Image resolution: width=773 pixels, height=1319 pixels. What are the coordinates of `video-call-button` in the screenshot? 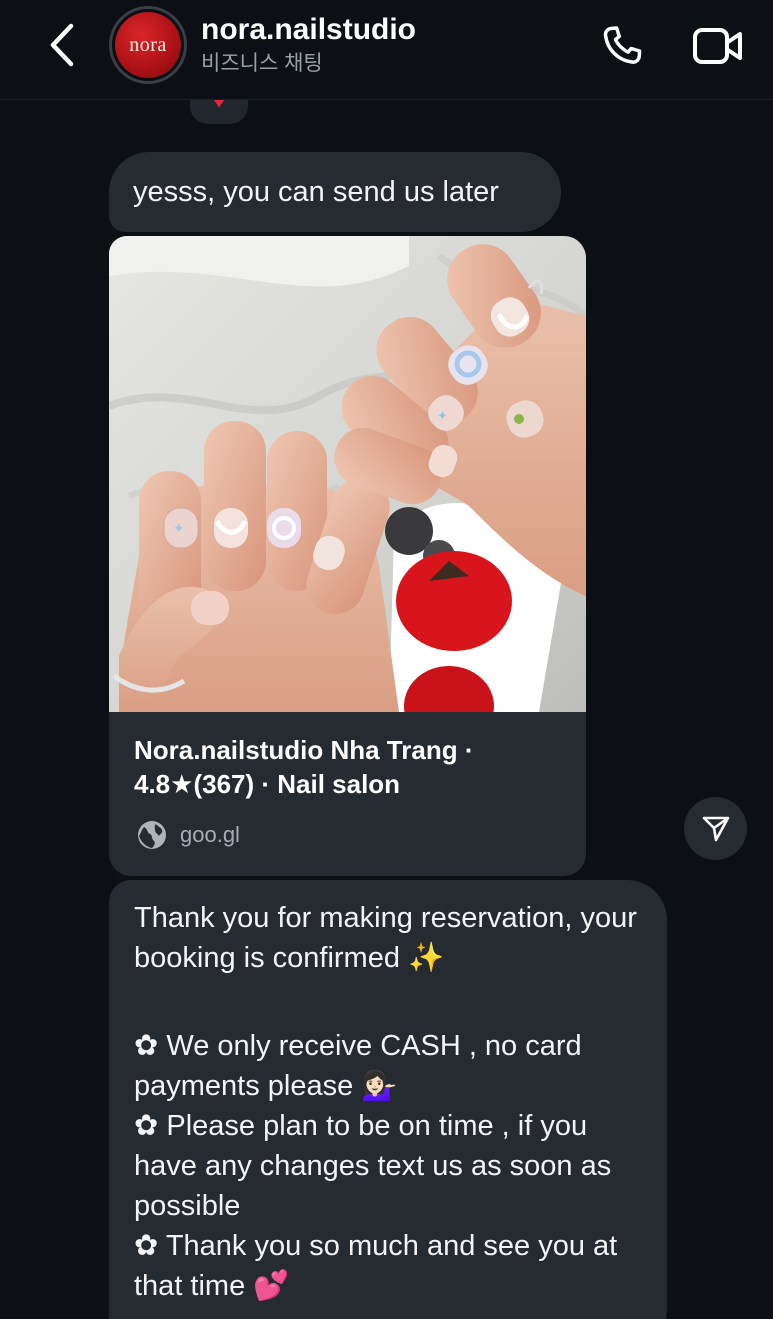 It's located at (718, 46).